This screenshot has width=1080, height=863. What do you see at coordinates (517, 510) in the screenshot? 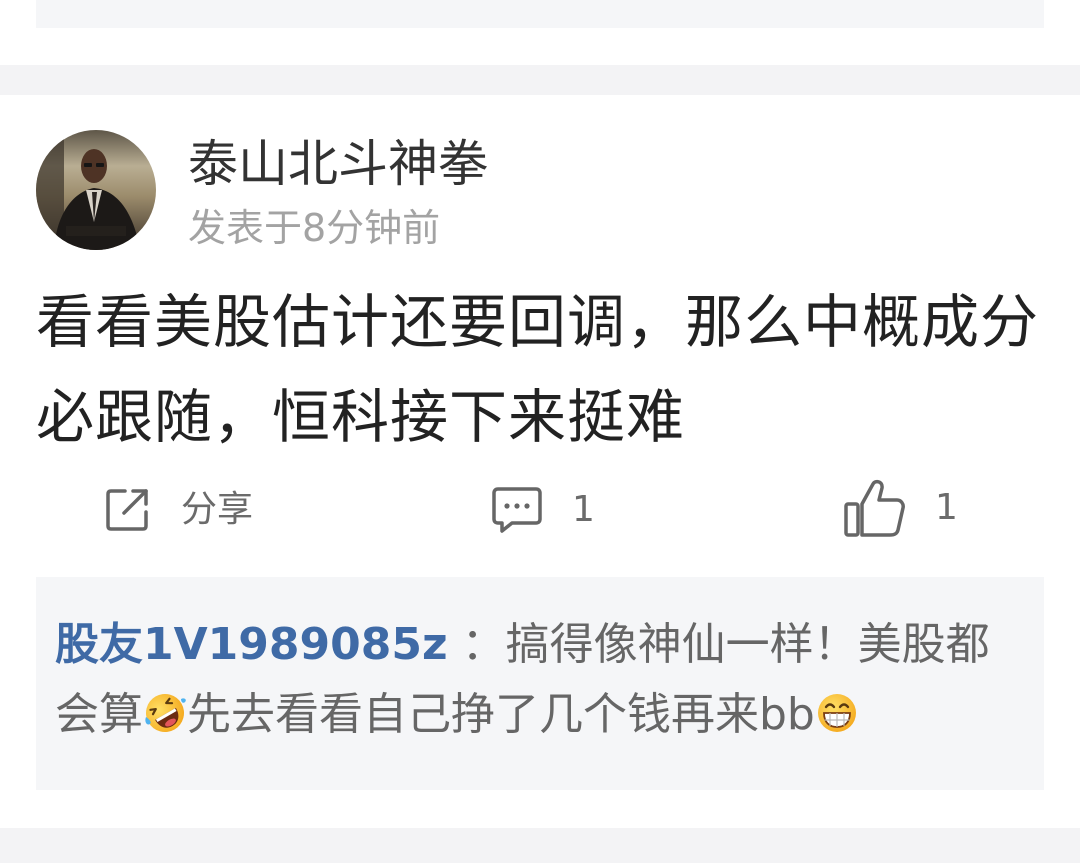
I see `comment-icon` at bounding box center [517, 510].